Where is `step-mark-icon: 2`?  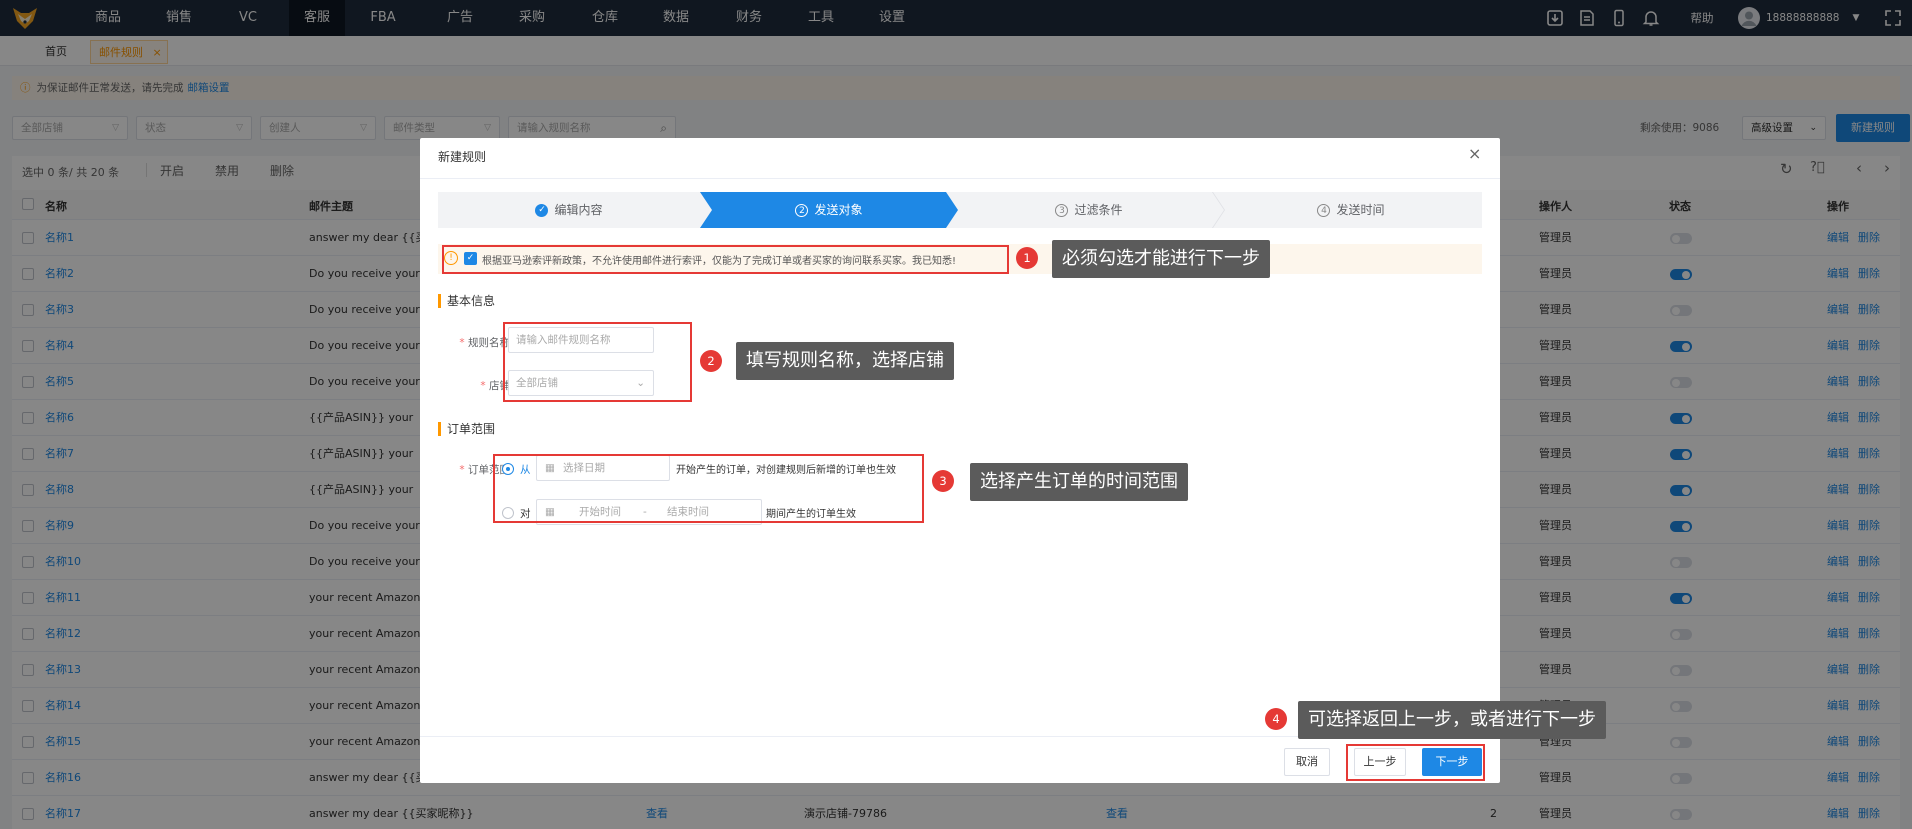 step-mark-icon: 2 is located at coordinates (802, 210).